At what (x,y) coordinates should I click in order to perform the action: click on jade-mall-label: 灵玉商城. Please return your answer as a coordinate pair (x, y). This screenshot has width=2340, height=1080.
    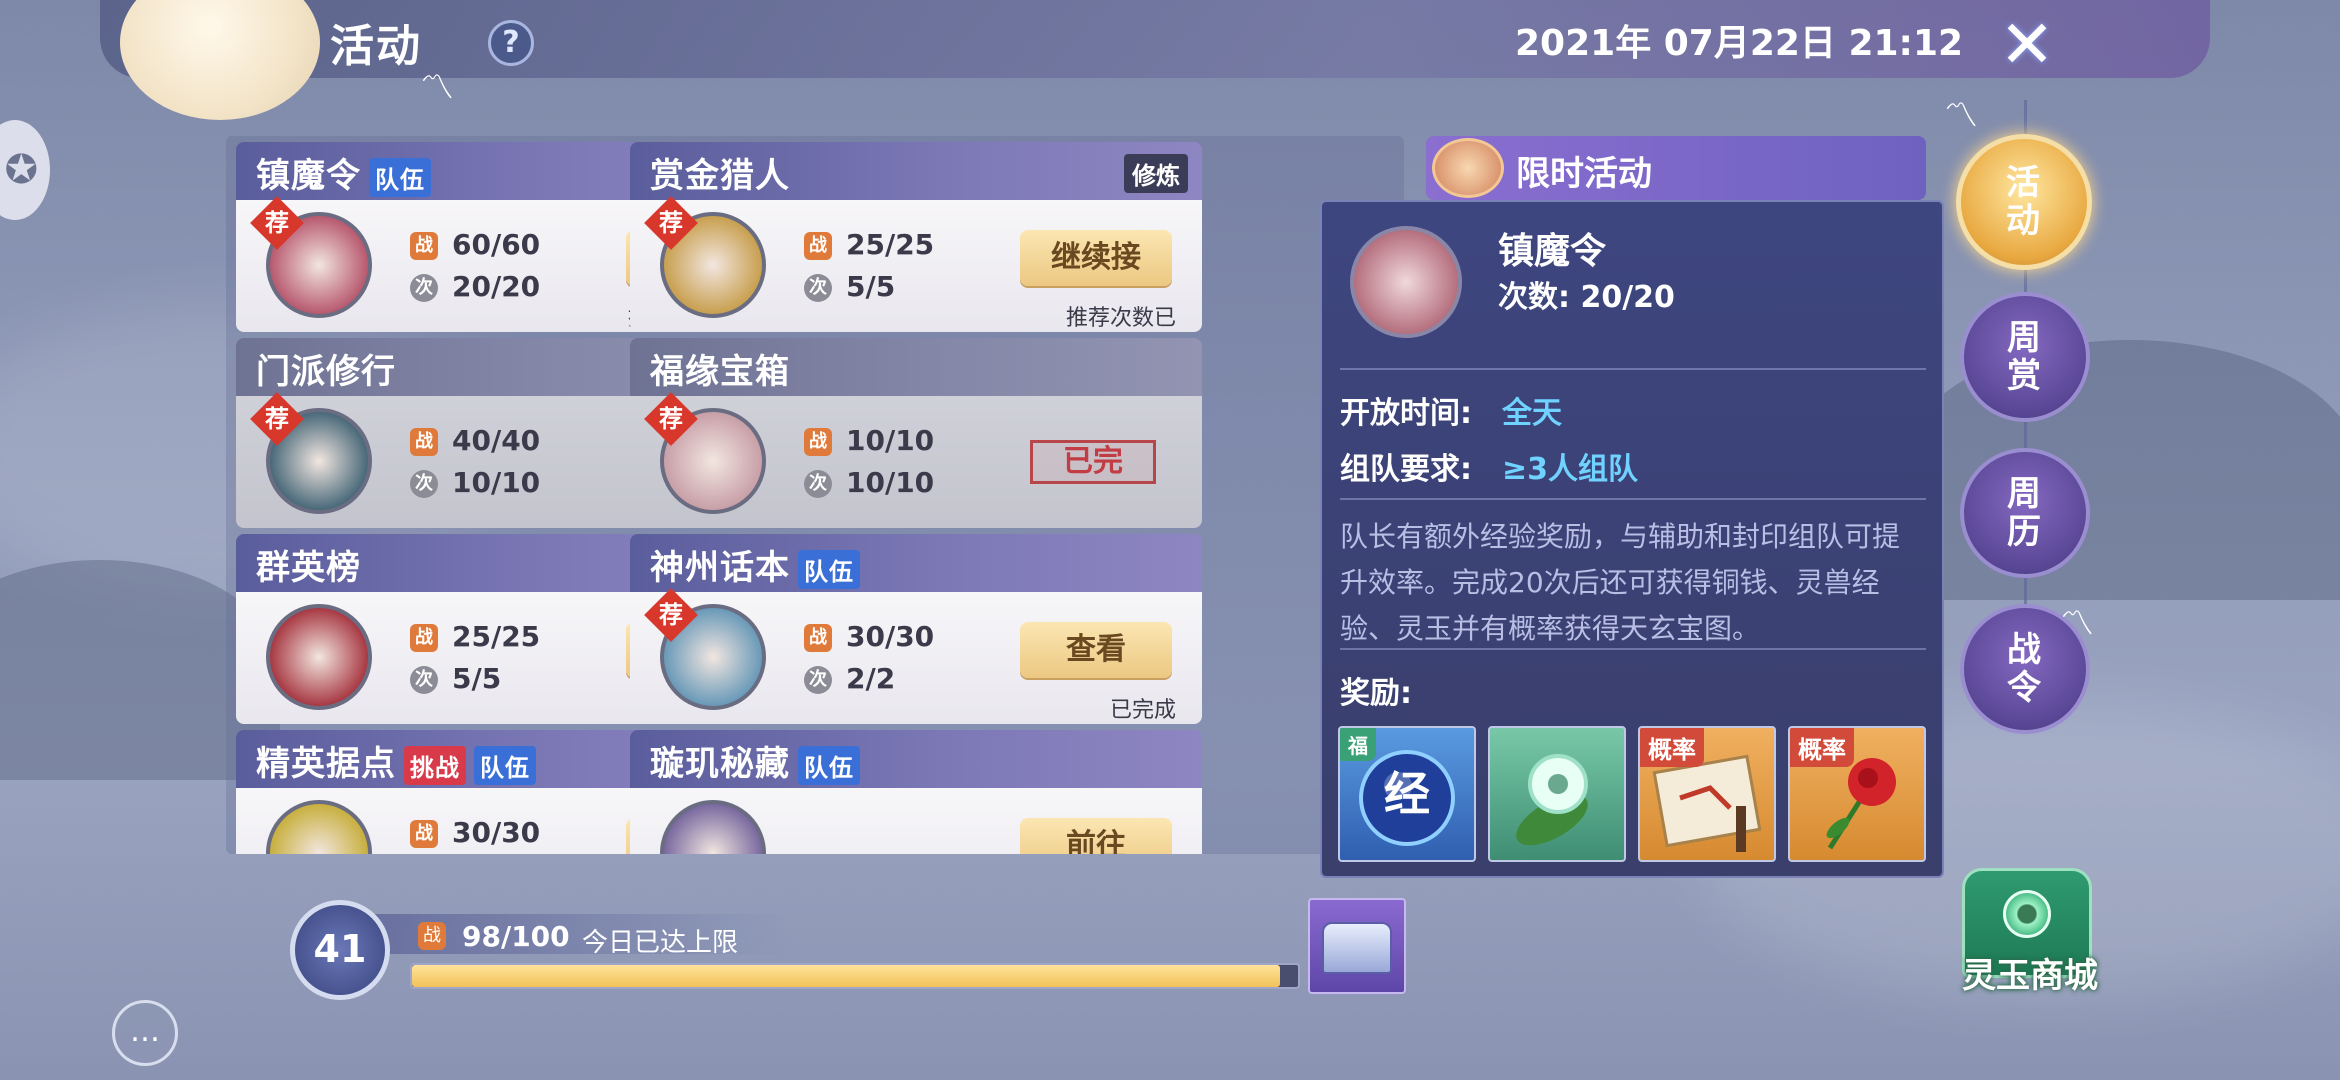
    Looking at the image, I should click on (2030, 976).